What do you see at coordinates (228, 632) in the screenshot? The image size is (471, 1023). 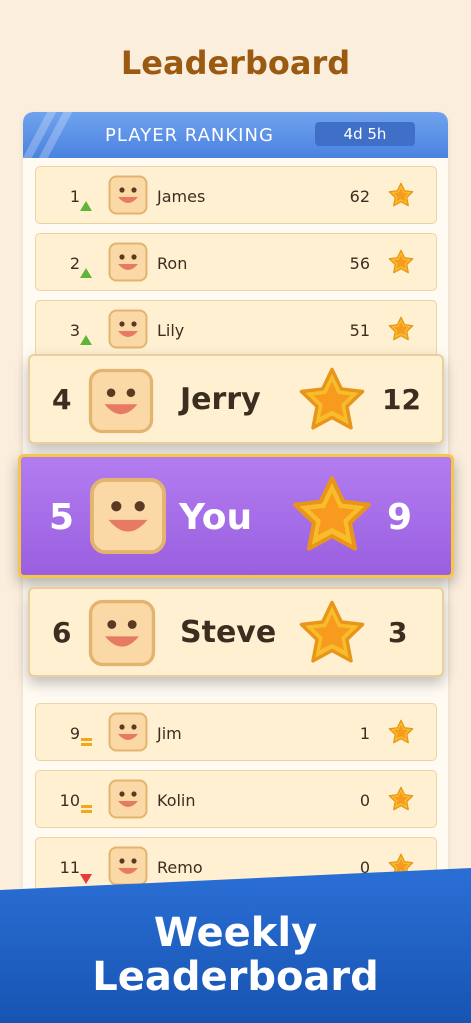 I see `player-name: Steve` at bounding box center [228, 632].